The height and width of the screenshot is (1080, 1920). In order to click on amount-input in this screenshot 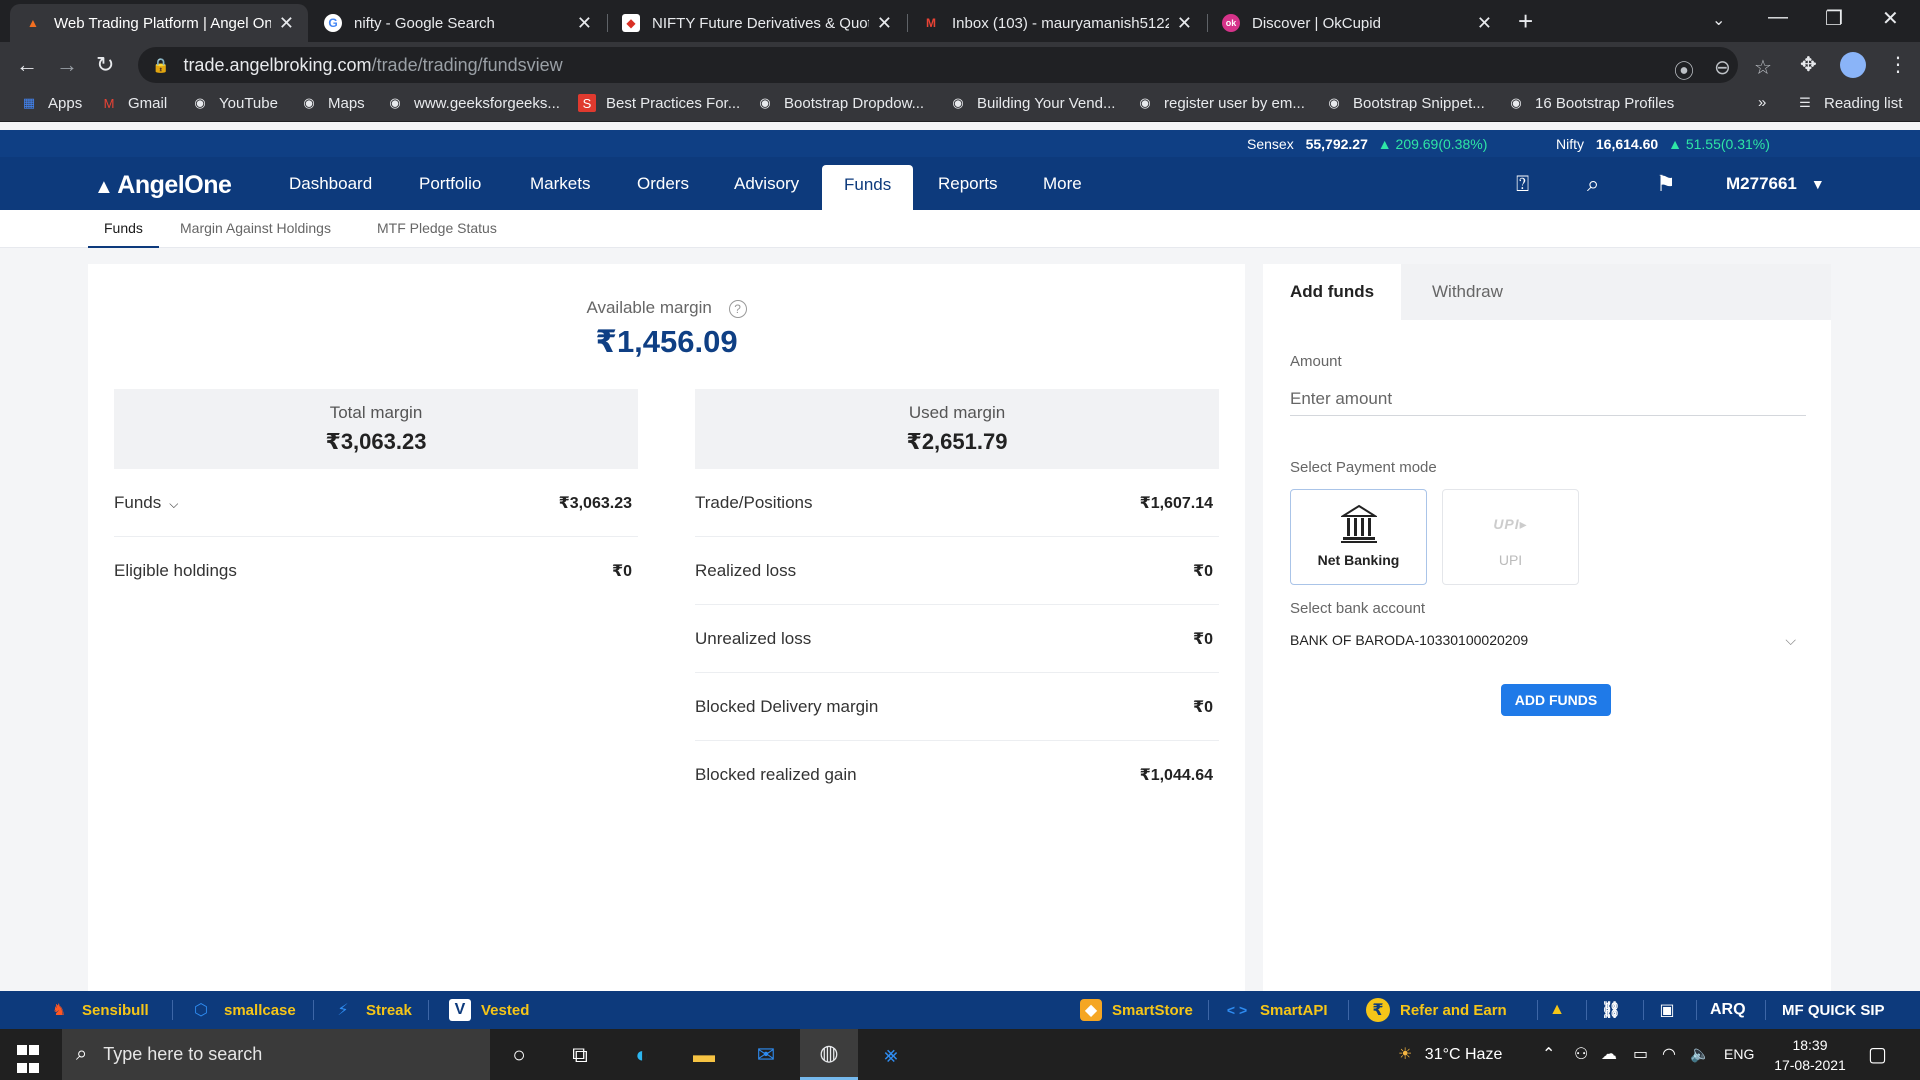, I will do `click(1548, 399)`.